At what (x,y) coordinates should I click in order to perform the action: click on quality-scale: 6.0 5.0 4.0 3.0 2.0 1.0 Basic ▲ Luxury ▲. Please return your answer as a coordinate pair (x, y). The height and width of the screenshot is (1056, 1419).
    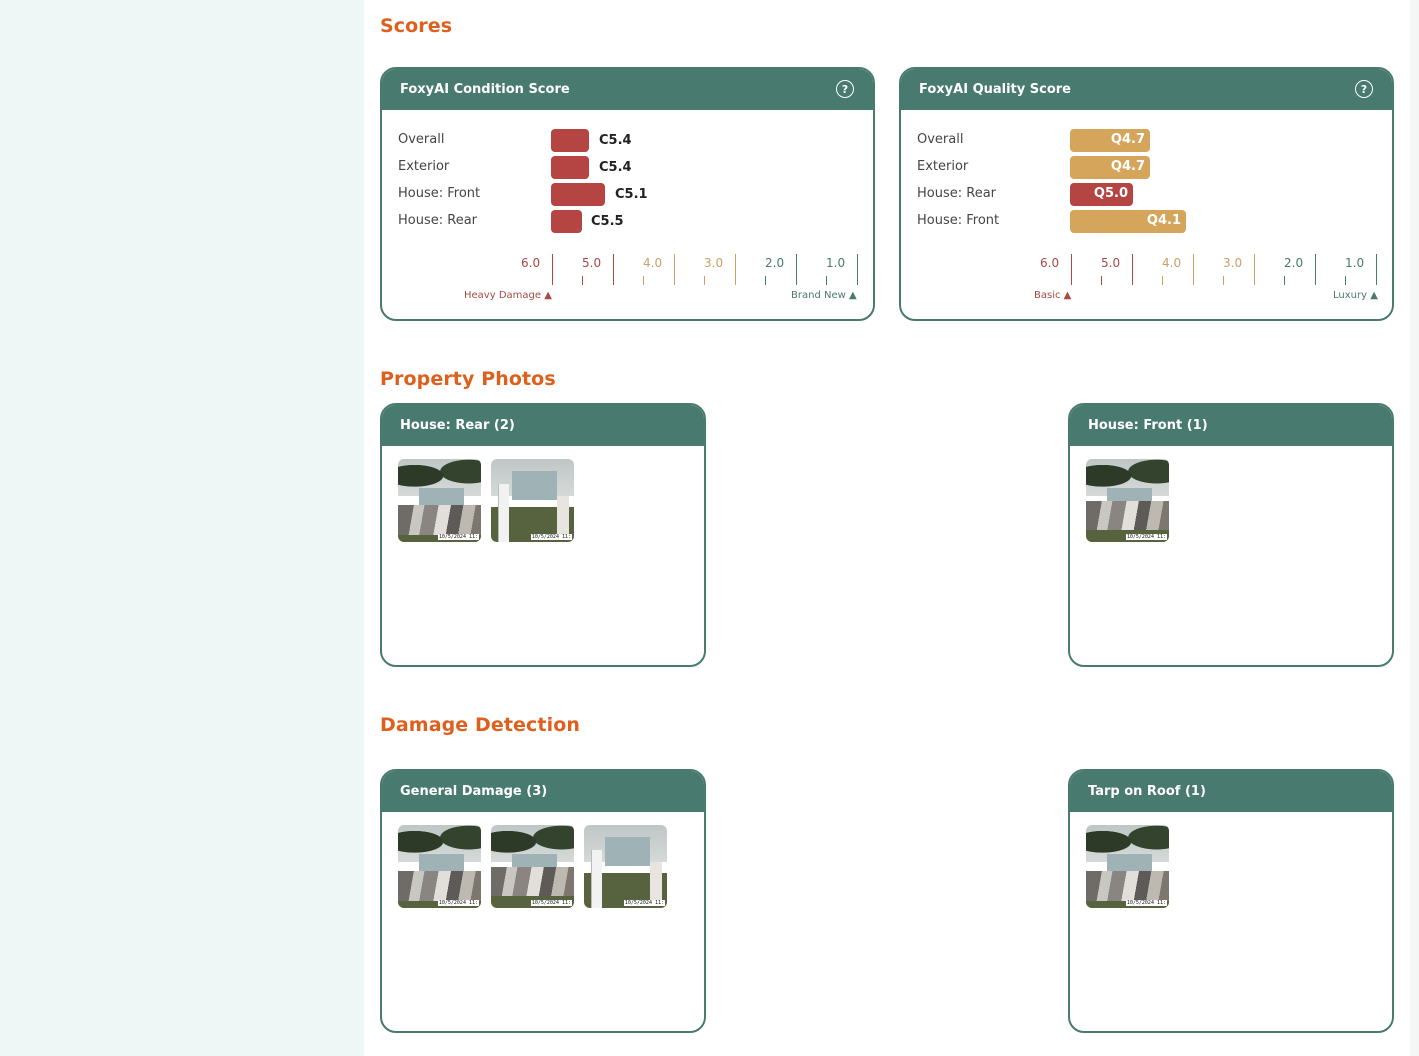
    Looking at the image, I should click on (1146, 194).